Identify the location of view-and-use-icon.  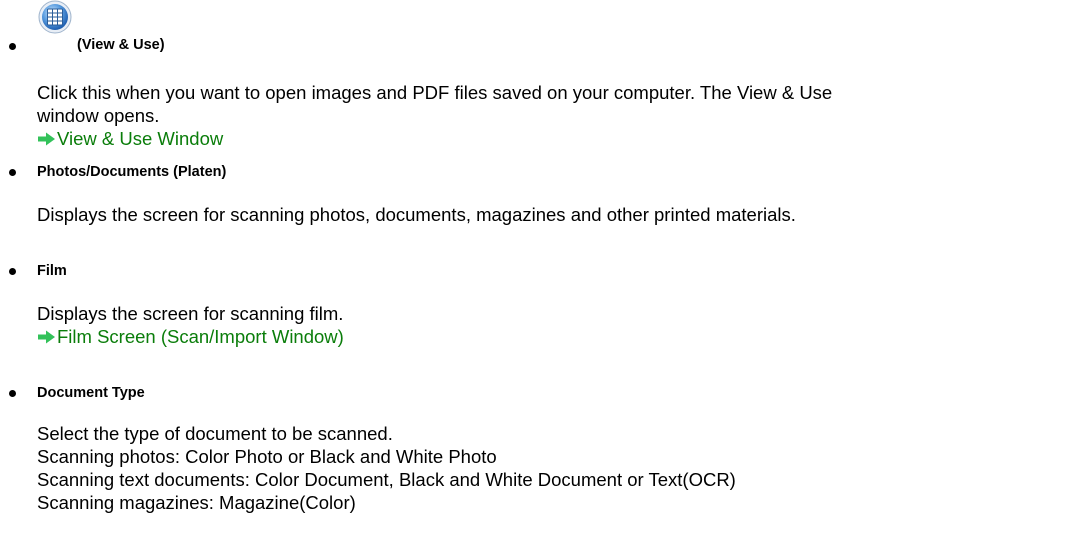
(55, 17).